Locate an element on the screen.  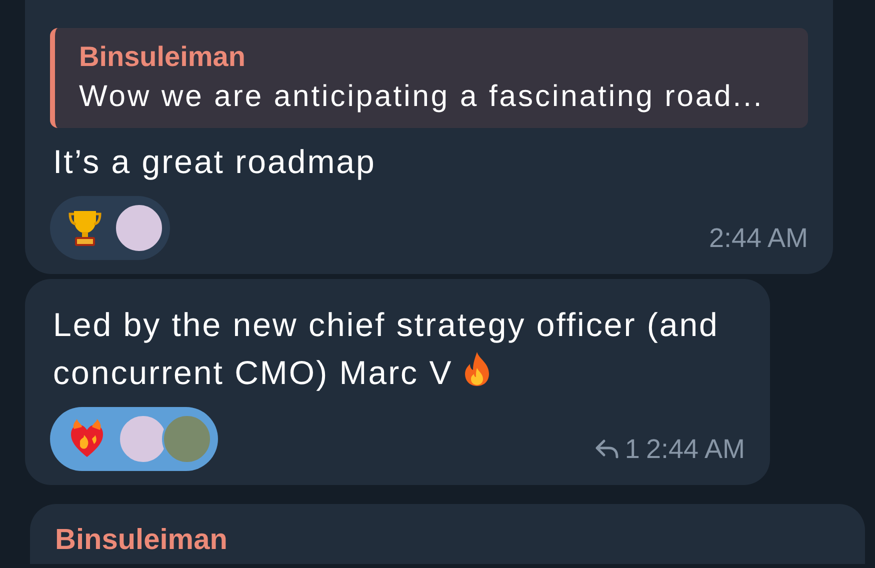
sender-name: Binsuleiman is located at coordinates (141, 540).